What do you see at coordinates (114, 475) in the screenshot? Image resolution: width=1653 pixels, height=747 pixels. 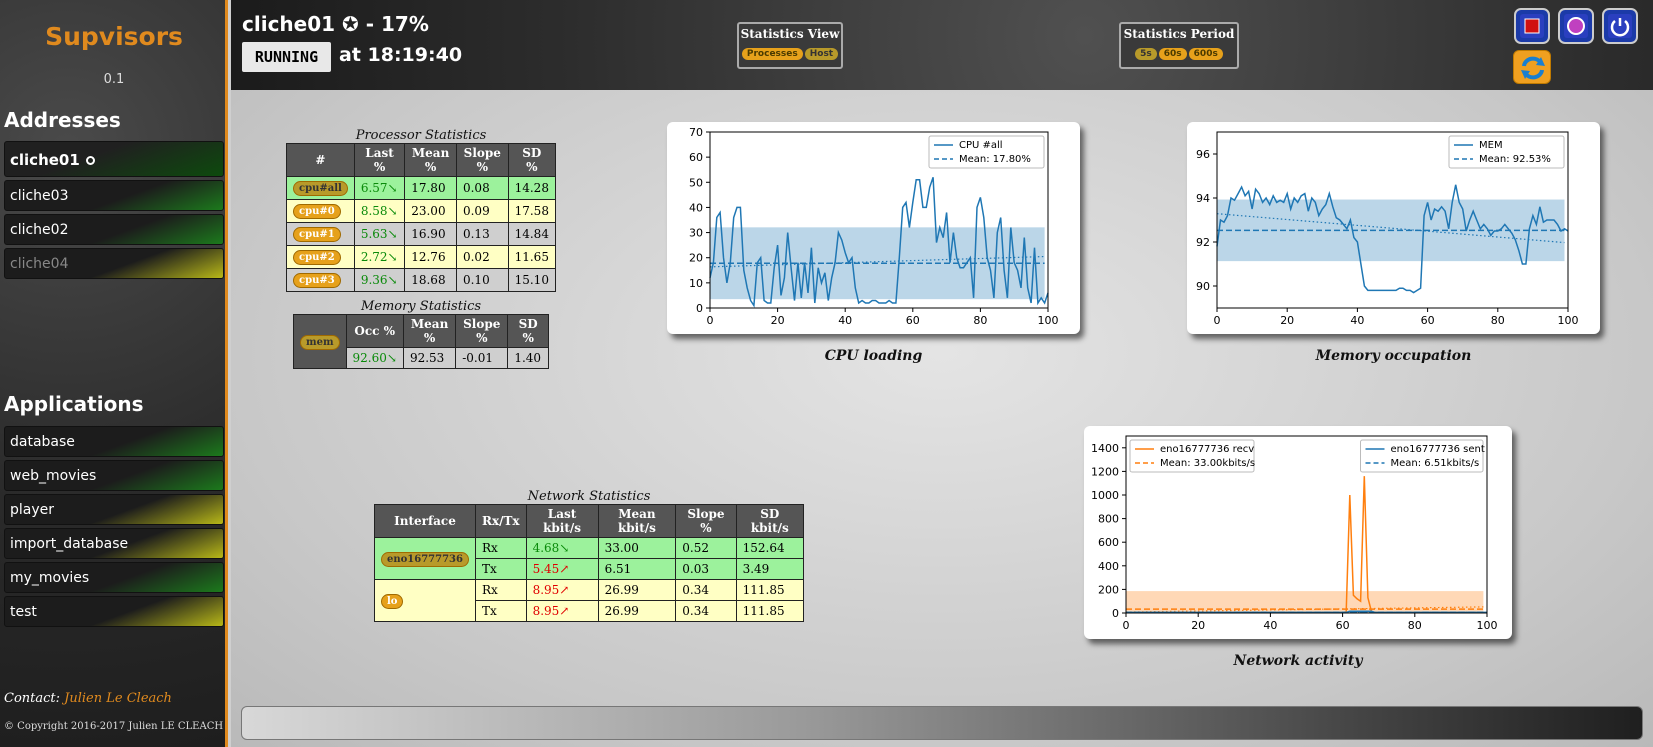 I see `application-item-web-movies: web_movies` at bounding box center [114, 475].